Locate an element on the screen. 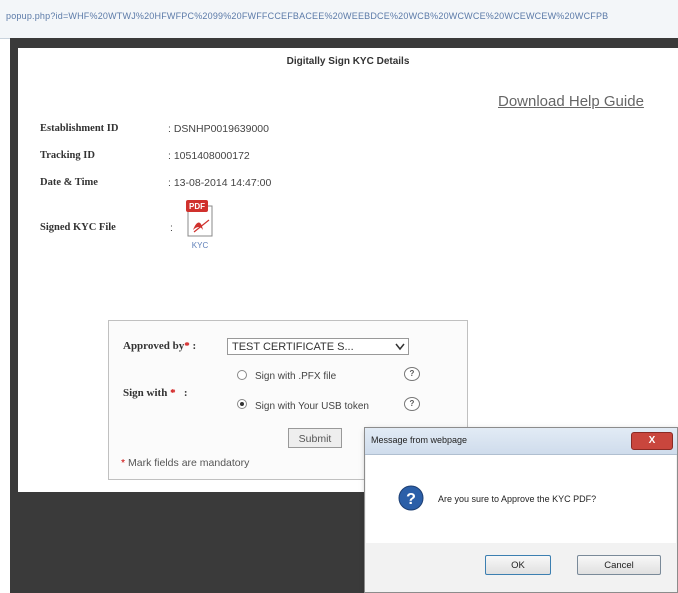 The width and height of the screenshot is (678, 593). sign-with-label: Sign with * : is located at coordinates (155, 393).